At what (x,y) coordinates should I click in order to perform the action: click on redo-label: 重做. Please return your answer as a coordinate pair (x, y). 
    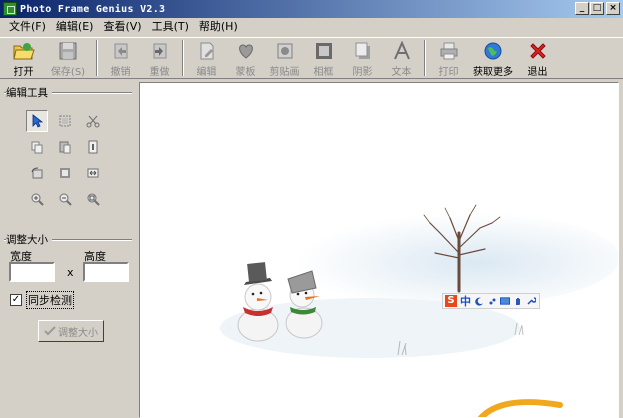
    Looking at the image, I should click on (159, 72).